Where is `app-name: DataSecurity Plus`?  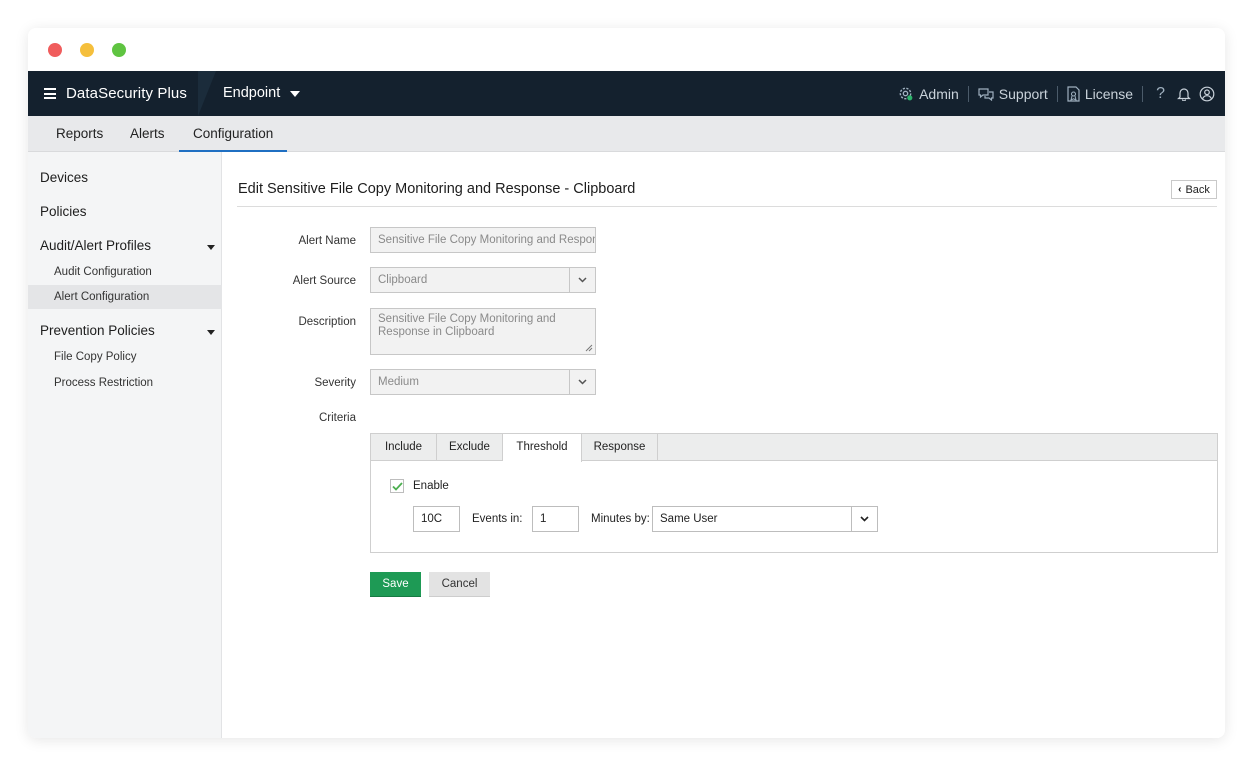 app-name: DataSecurity Plus is located at coordinates (126, 93).